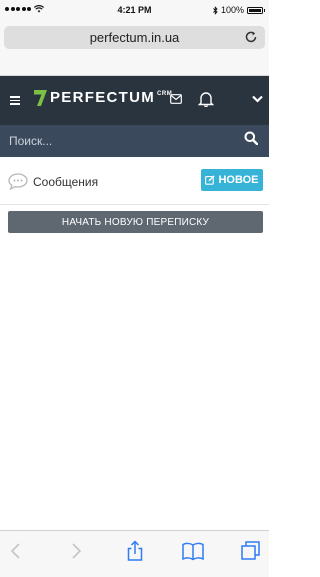 The width and height of the screenshot is (320, 577). Describe the element at coordinates (18, 181) in the screenshot. I see `chat-bubble-icon` at that location.